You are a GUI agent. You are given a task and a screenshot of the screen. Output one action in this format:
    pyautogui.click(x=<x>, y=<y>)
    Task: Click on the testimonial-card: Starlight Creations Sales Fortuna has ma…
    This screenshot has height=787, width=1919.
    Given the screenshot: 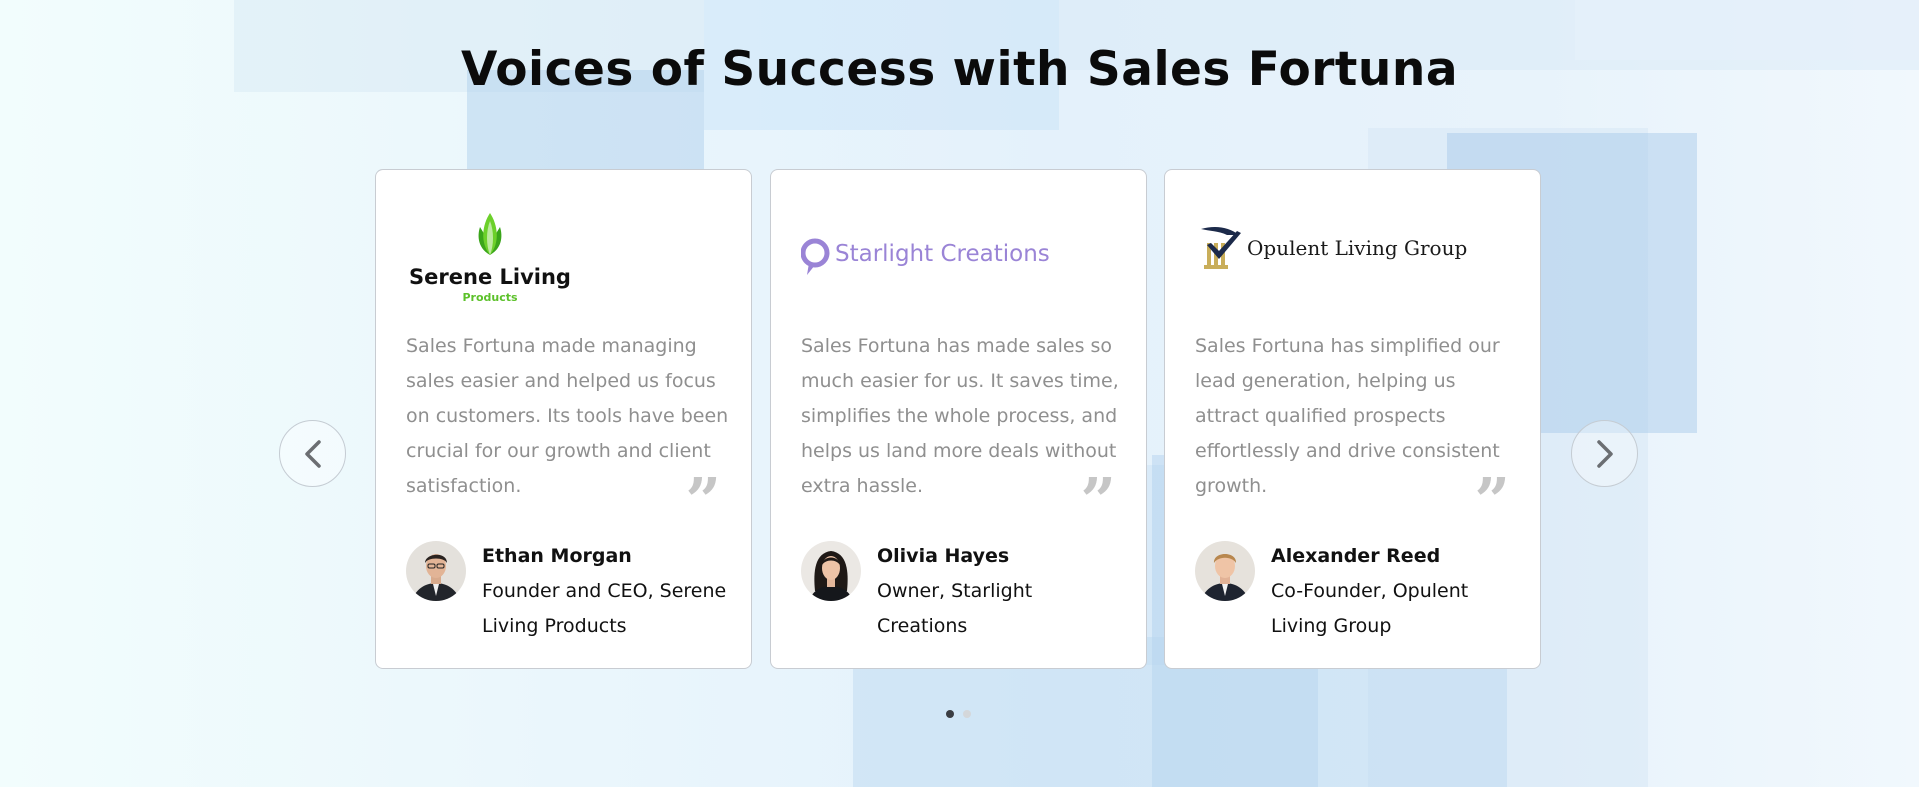 What is the action you would take?
    pyautogui.click(x=958, y=419)
    